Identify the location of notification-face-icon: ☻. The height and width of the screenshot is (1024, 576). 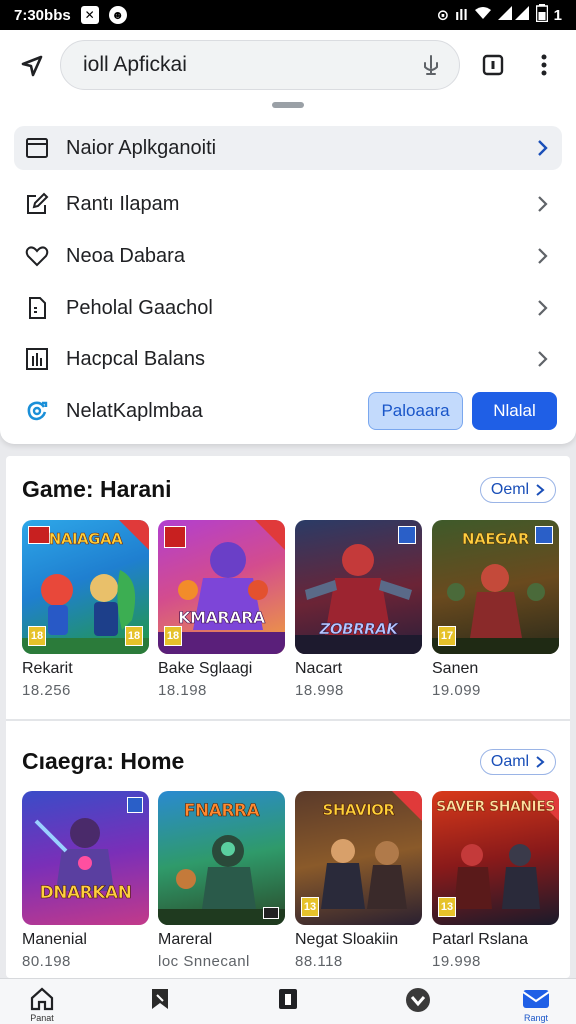
(117, 15).